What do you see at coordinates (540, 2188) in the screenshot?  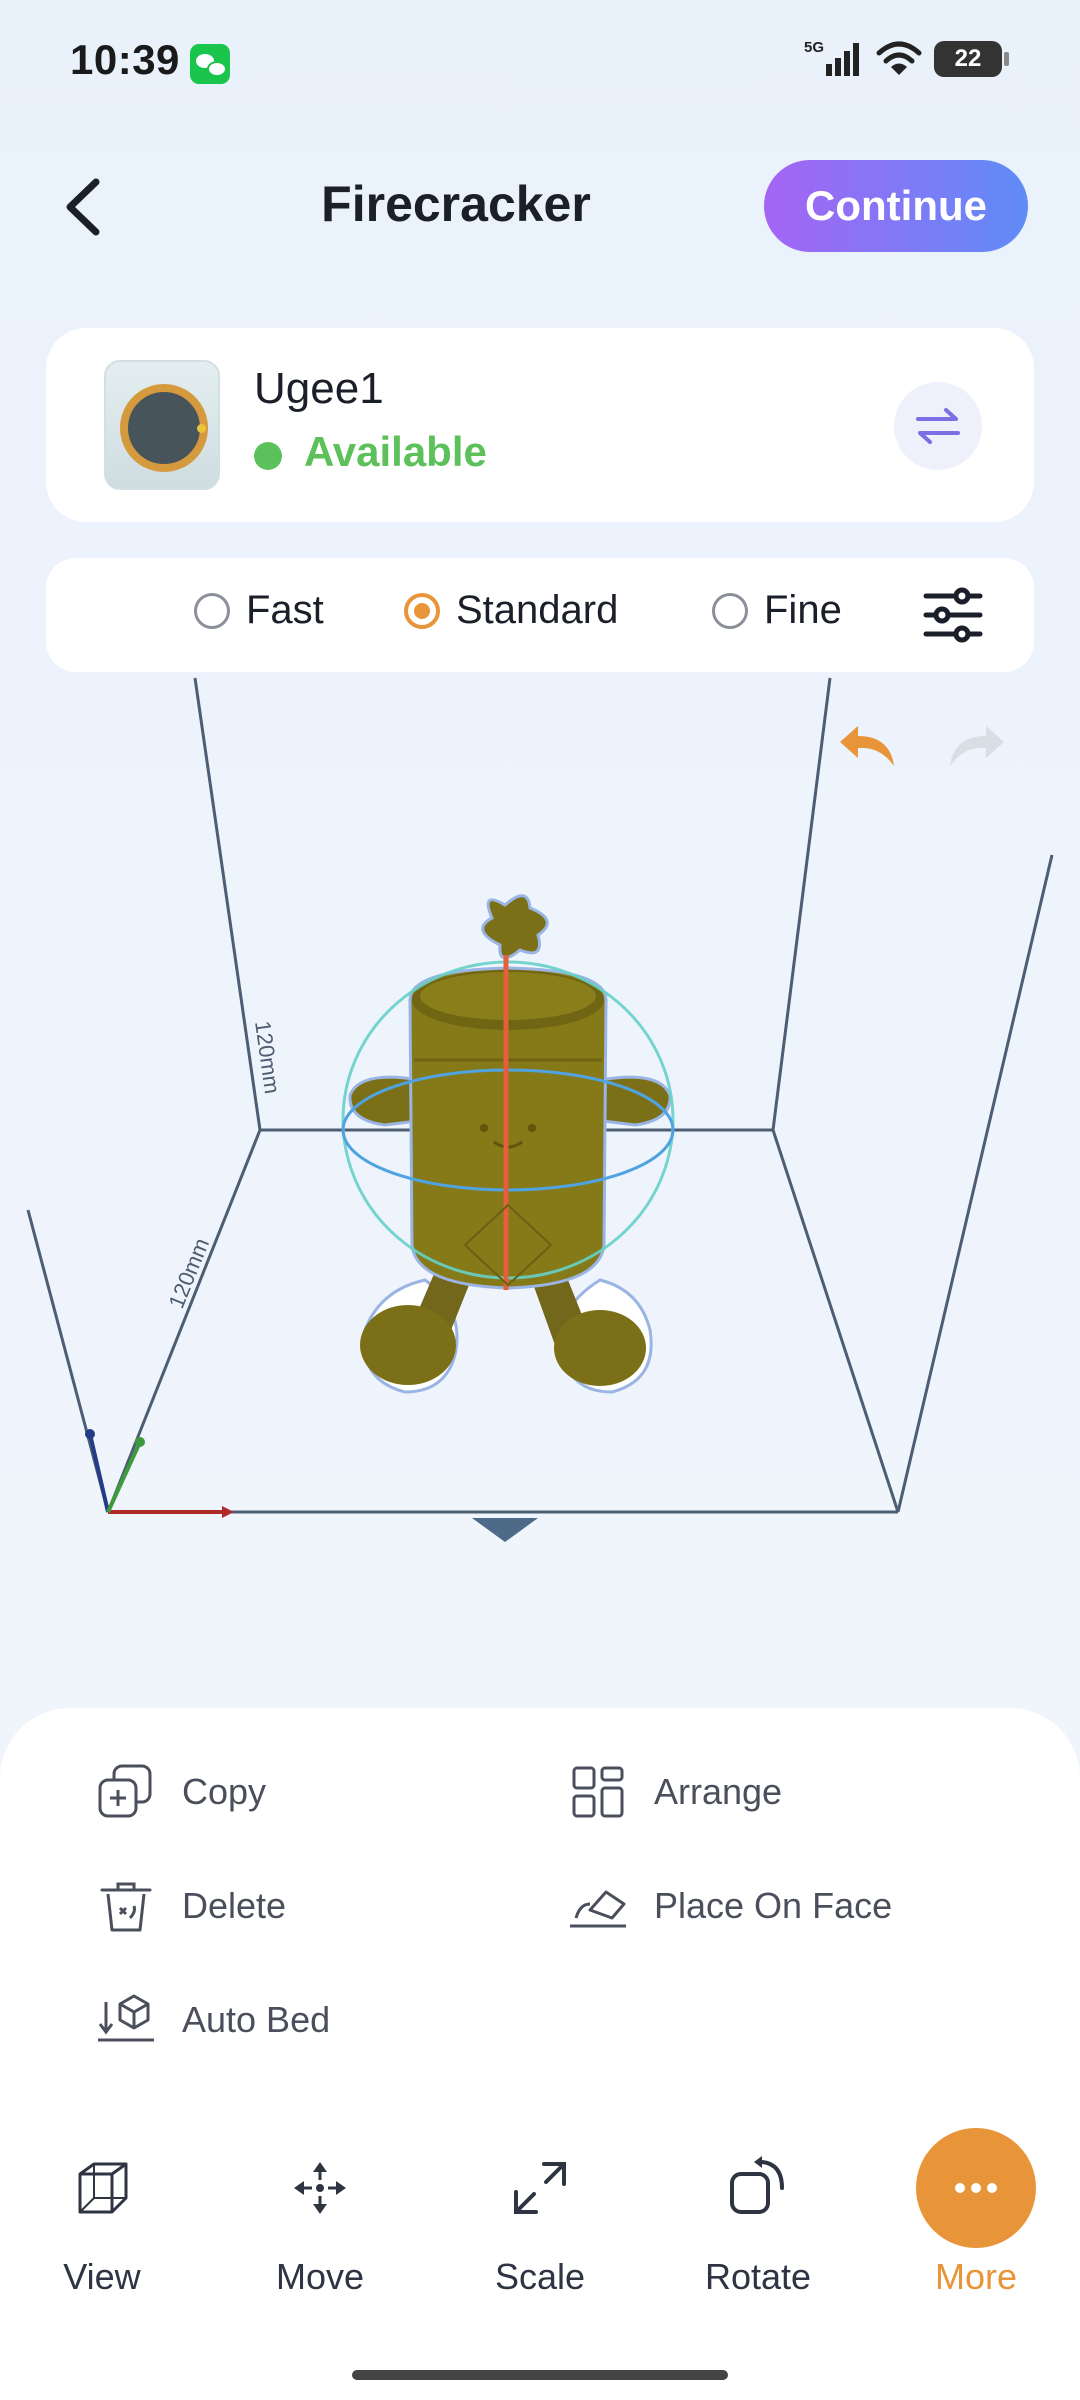 I see `scale-arrows-icon` at bounding box center [540, 2188].